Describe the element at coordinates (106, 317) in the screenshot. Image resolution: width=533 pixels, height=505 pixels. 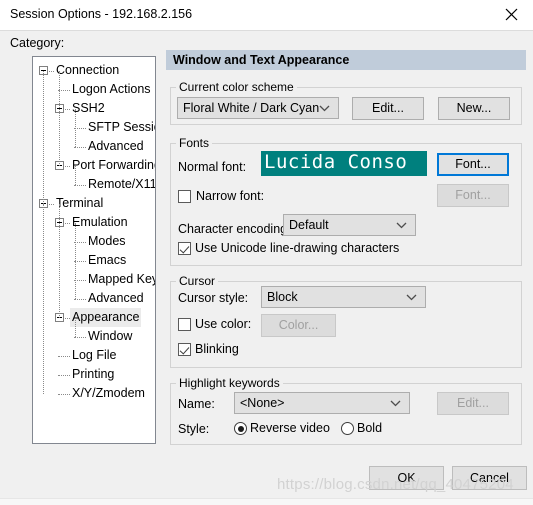
I see `sidebar-item-label: Appearance` at that location.